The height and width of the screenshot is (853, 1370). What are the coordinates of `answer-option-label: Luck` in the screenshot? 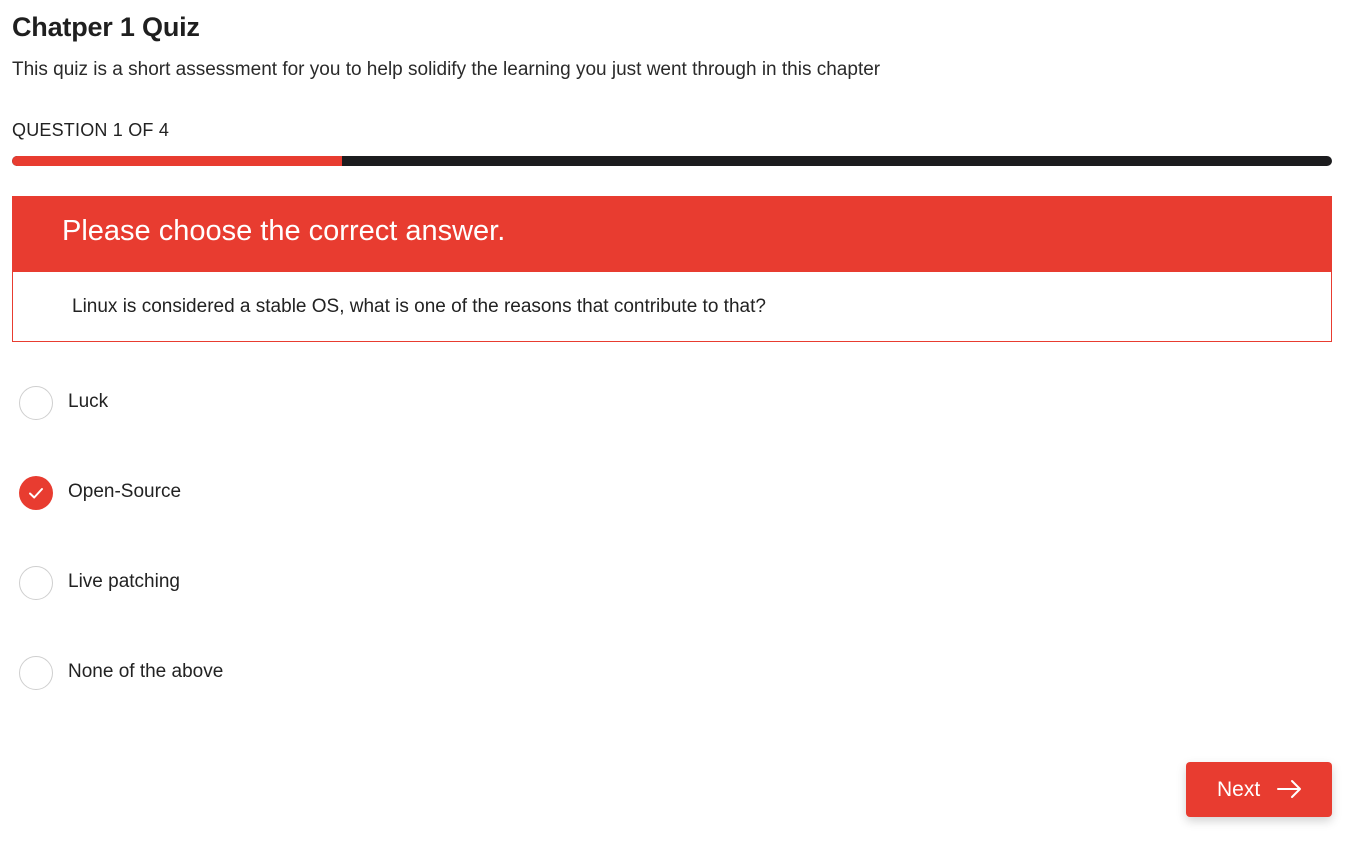 It's located at (88, 401).